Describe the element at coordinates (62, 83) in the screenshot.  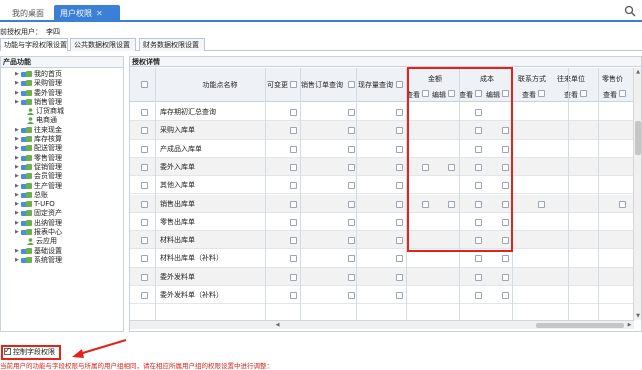
I see `tree-item: ▶ 采购管理` at that location.